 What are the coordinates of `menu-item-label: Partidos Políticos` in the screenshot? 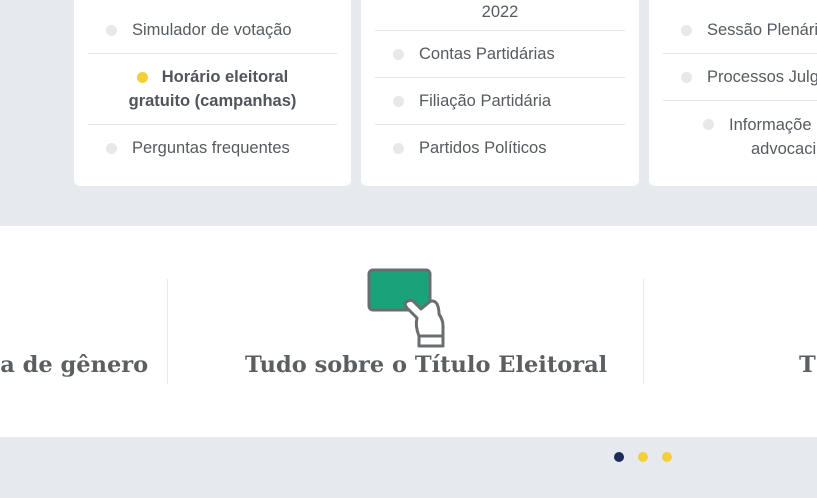 It's located at (483, 147).